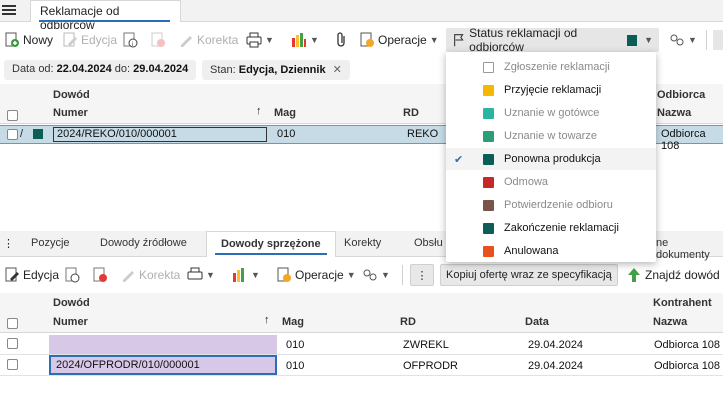 The width and height of the screenshot is (723, 395). Describe the element at coordinates (195, 273) in the screenshot. I see `print-icon` at that location.